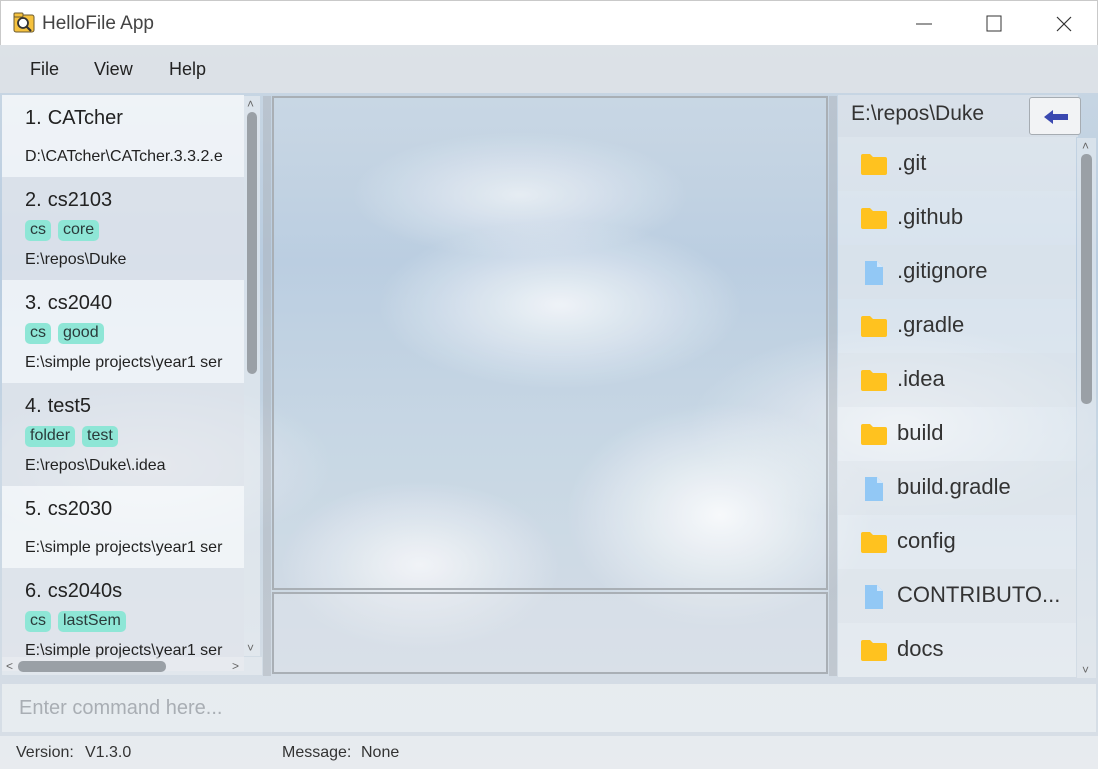  Describe the element at coordinates (957, 650) in the screenshot. I see `file-row: docs` at that location.